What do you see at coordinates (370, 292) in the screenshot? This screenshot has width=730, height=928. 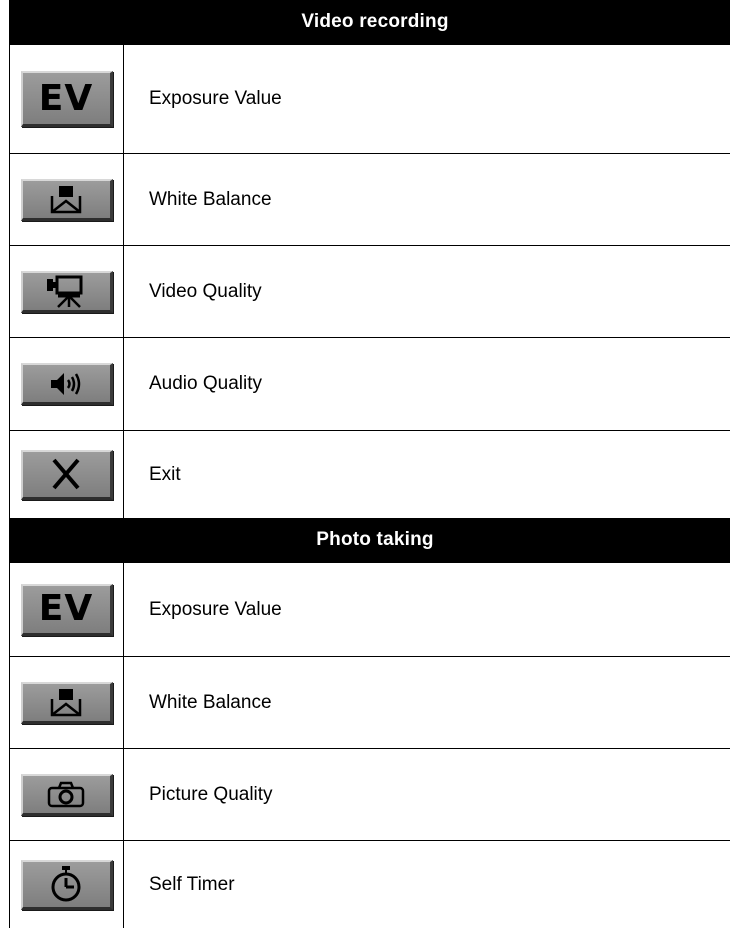 I see `table-row: Video Quality` at bounding box center [370, 292].